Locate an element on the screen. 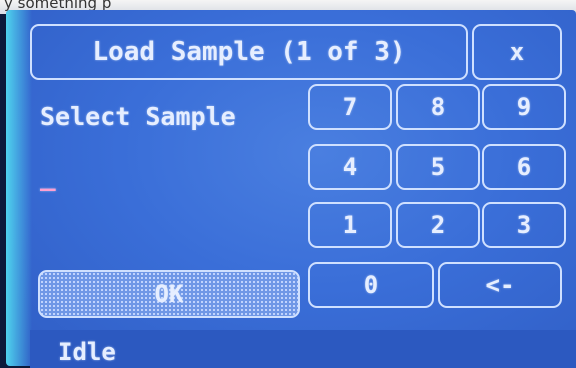 The height and width of the screenshot is (368, 576). close-button: x is located at coordinates (517, 52).